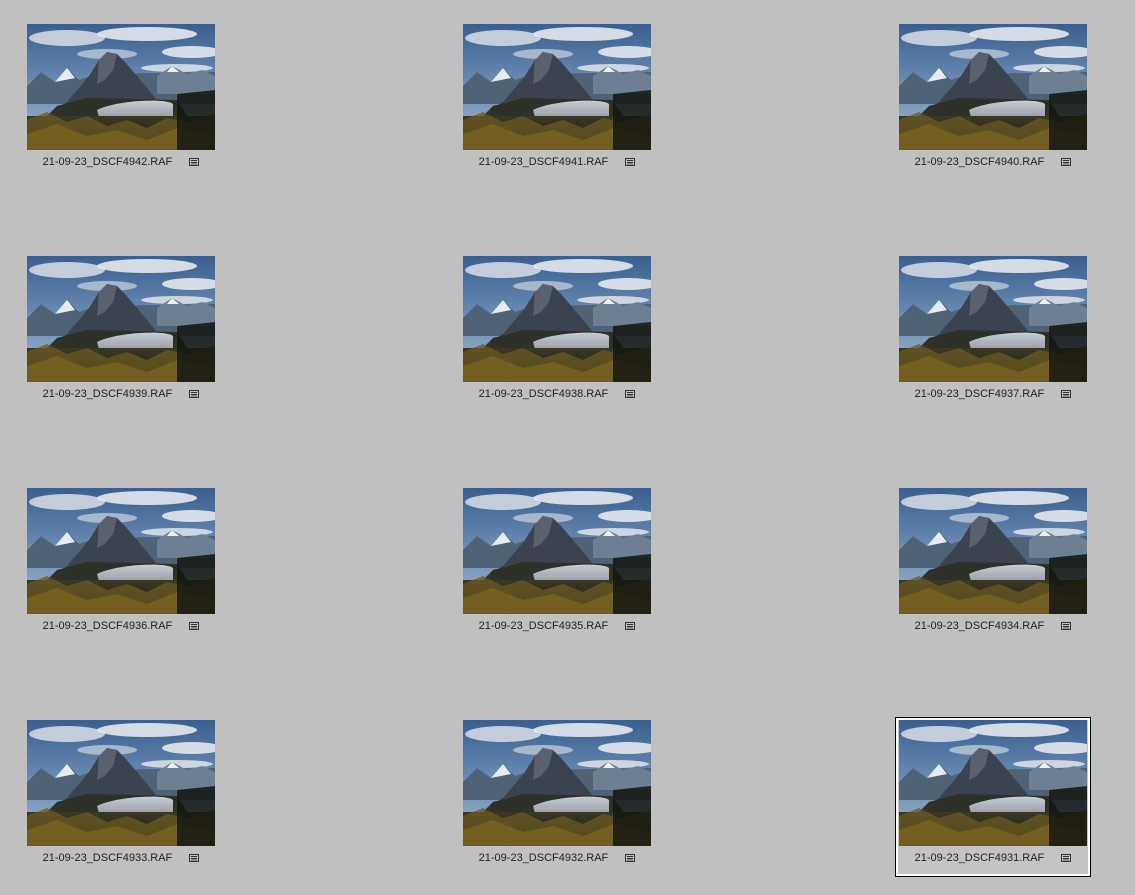 The height and width of the screenshot is (895, 1135). Describe the element at coordinates (979, 858) in the screenshot. I see `file-name: 21-09-23_DSCF4931.RAF` at that location.